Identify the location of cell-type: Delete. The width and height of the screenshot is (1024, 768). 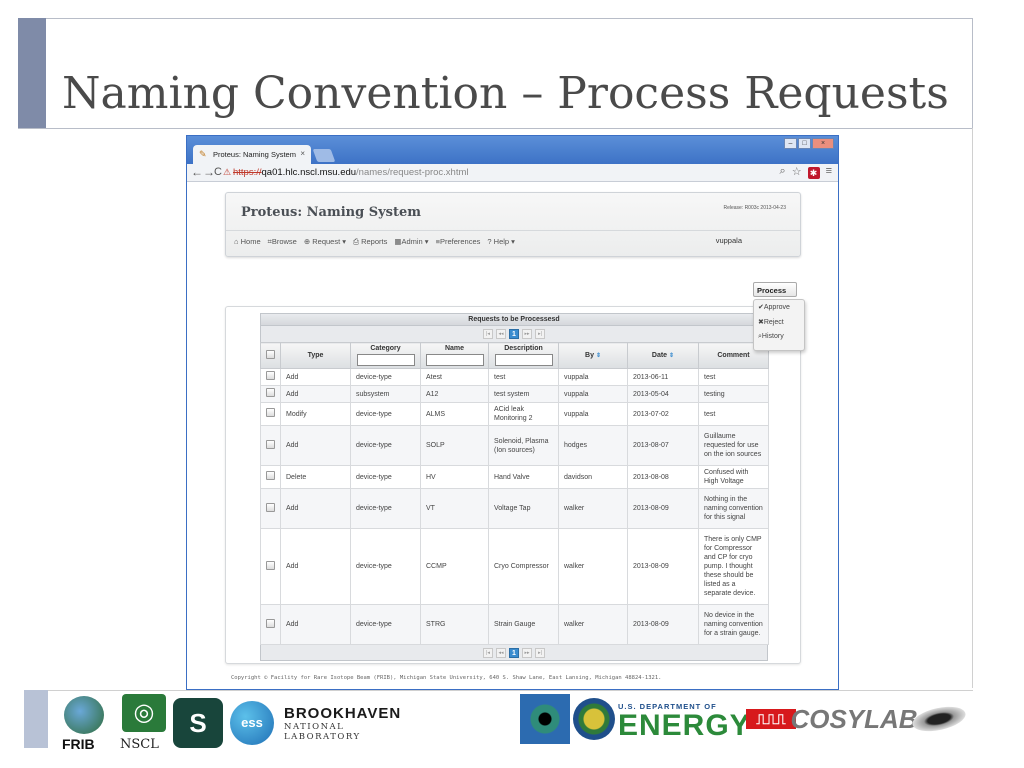
(315, 477).